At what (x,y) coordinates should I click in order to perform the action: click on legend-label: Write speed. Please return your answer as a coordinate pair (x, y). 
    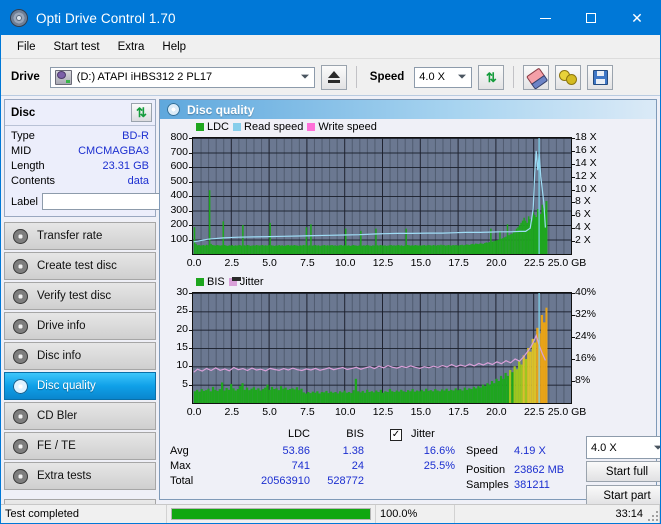
    Looking at the image, I should click on (347, 127).